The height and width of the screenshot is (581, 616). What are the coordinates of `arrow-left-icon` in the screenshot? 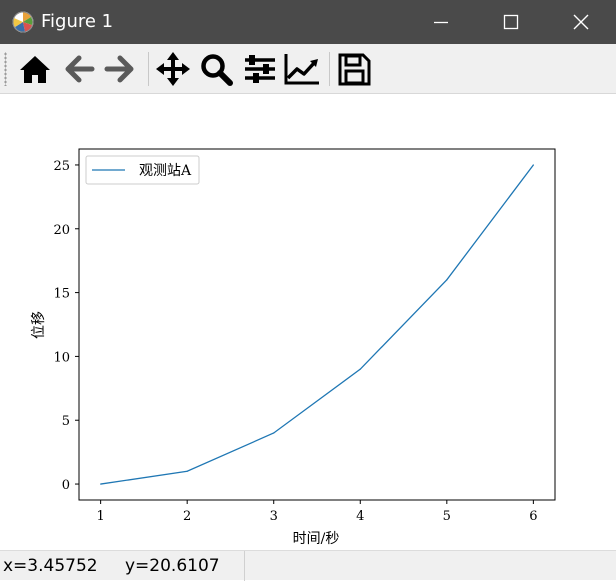 It's located at (80, 69).